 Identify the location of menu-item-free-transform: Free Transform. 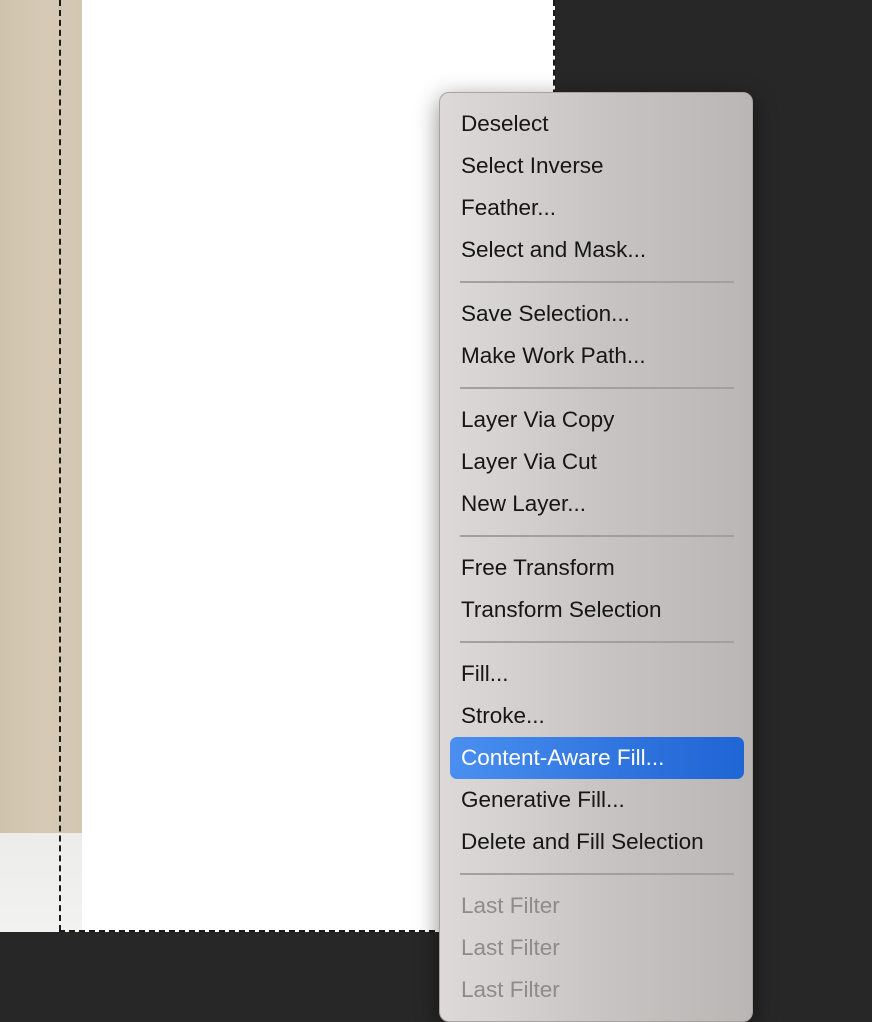
(597, 568).